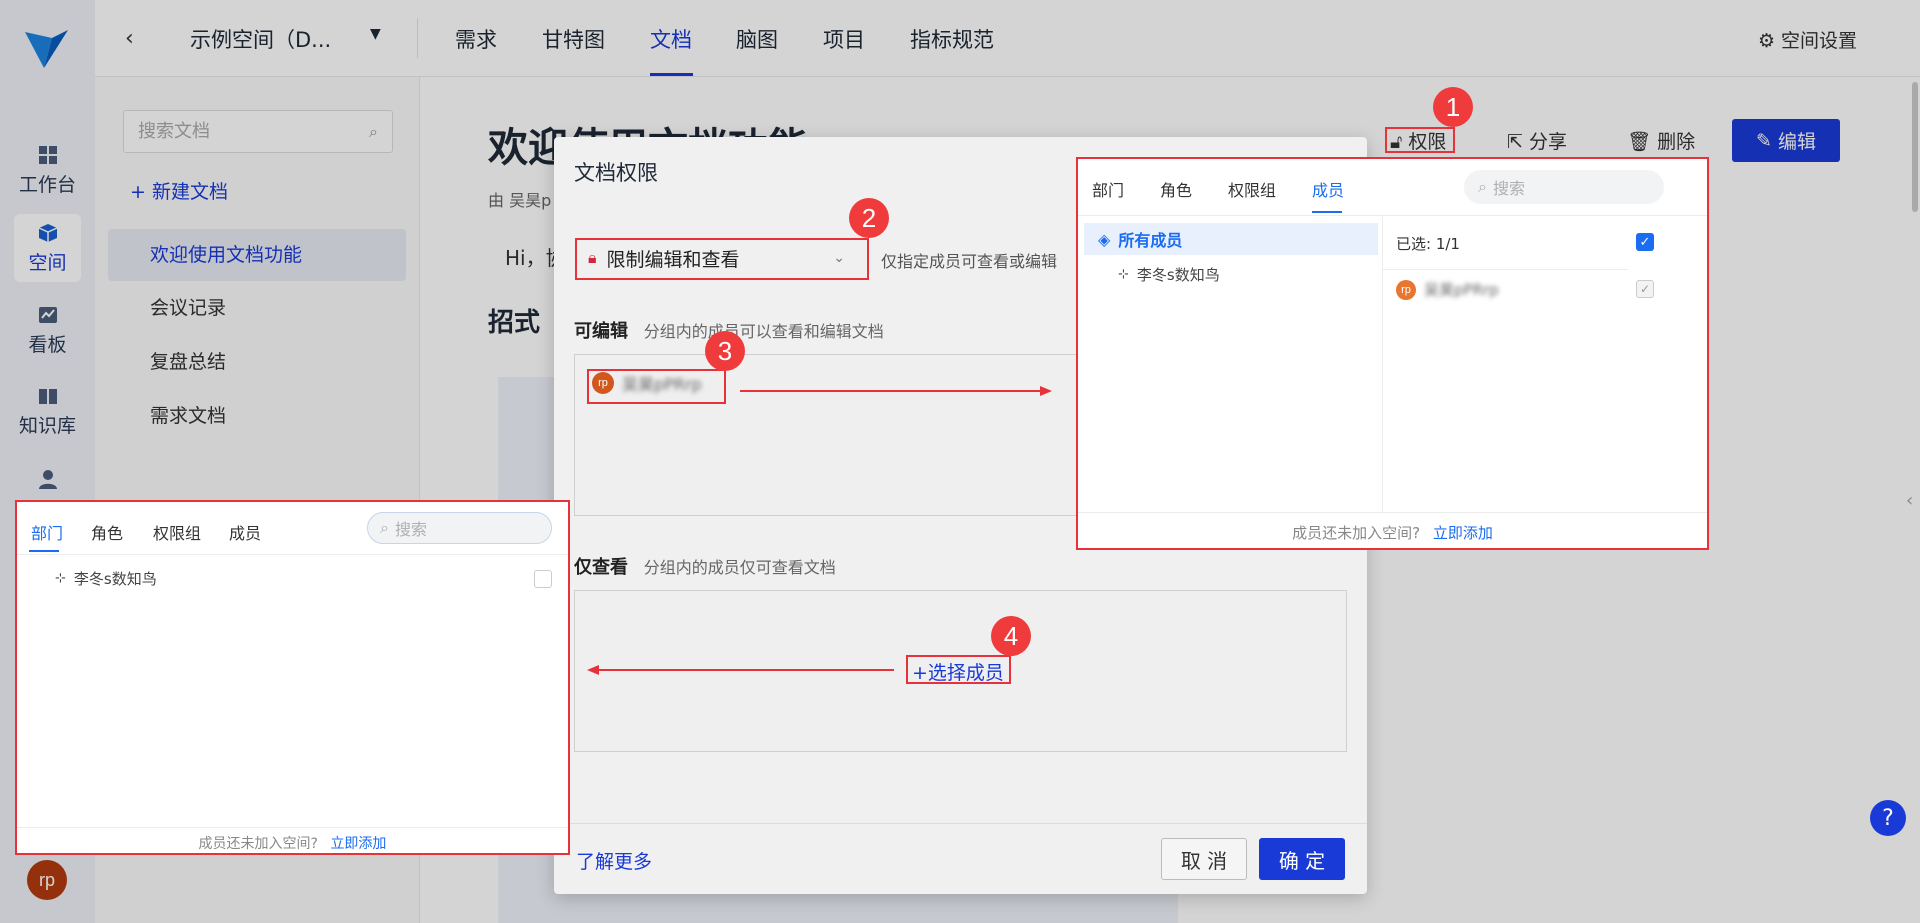  Describe the element at coordinates (725, 351) in the screenshot. I see `annotation-badge: 3` at that location.